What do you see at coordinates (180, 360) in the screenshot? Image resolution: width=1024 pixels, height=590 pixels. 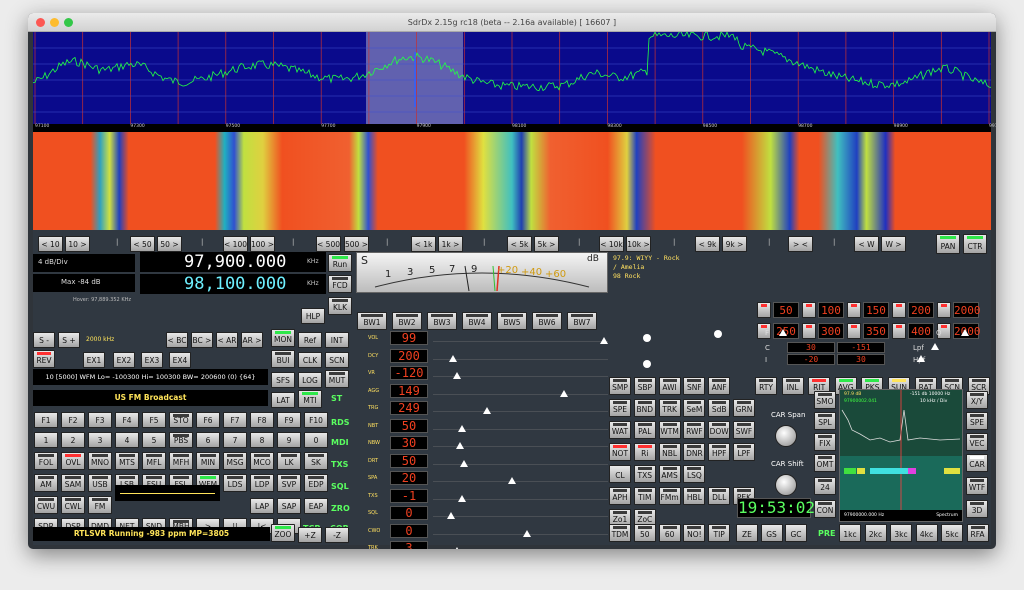 I see `ex4-button: EX4` at bounding box center [180, 360].